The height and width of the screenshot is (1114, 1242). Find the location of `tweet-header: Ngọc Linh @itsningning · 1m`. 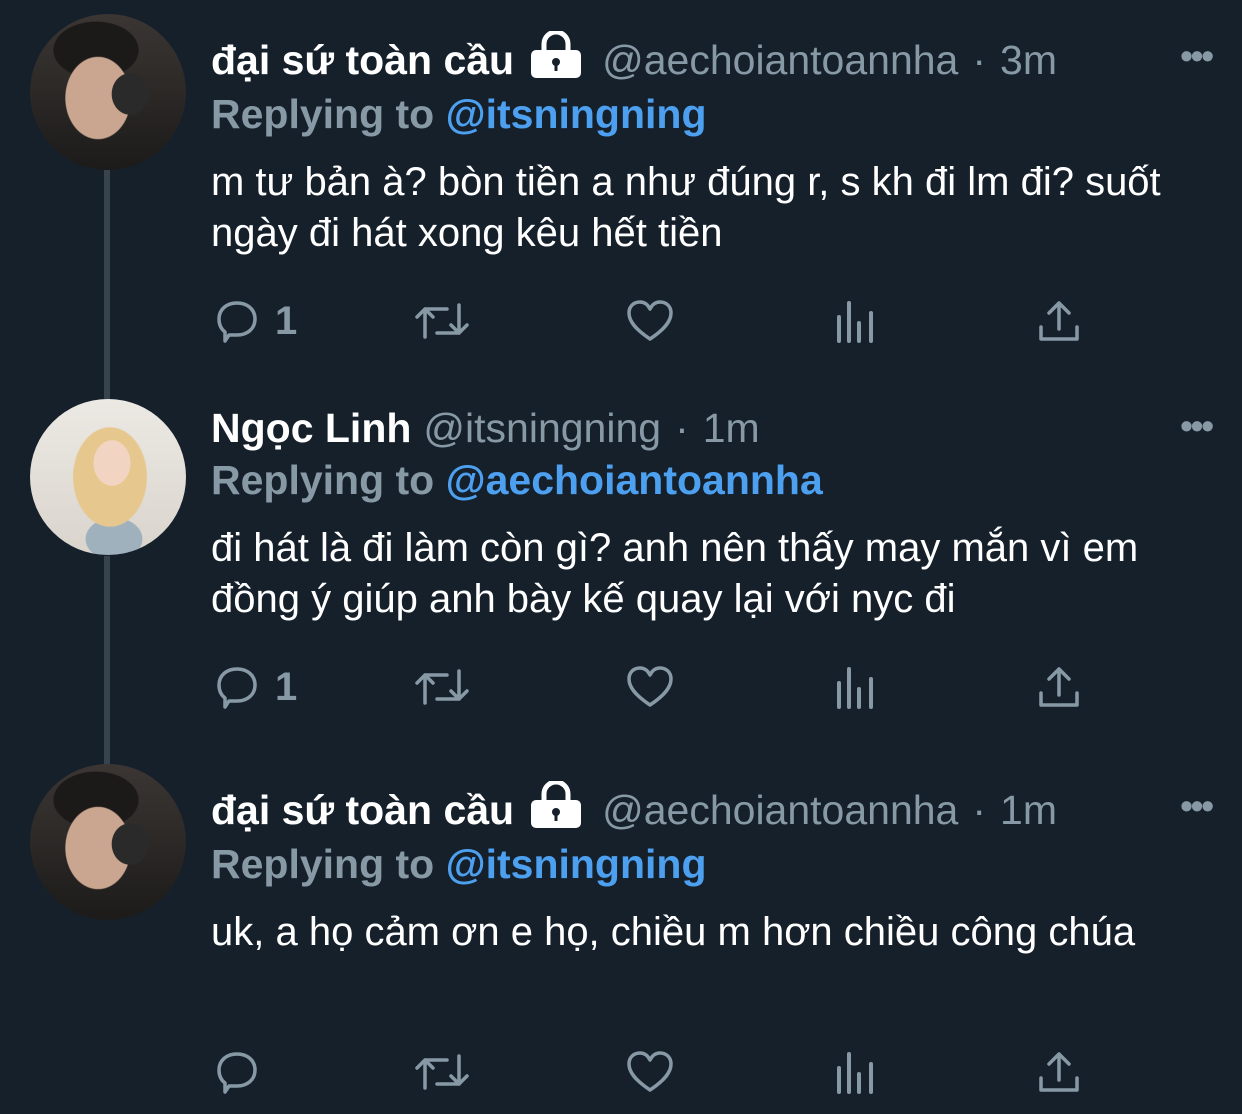

tweet-header: Ngọc Linh @itsningning · 1m is located at coordinates (726, 428).